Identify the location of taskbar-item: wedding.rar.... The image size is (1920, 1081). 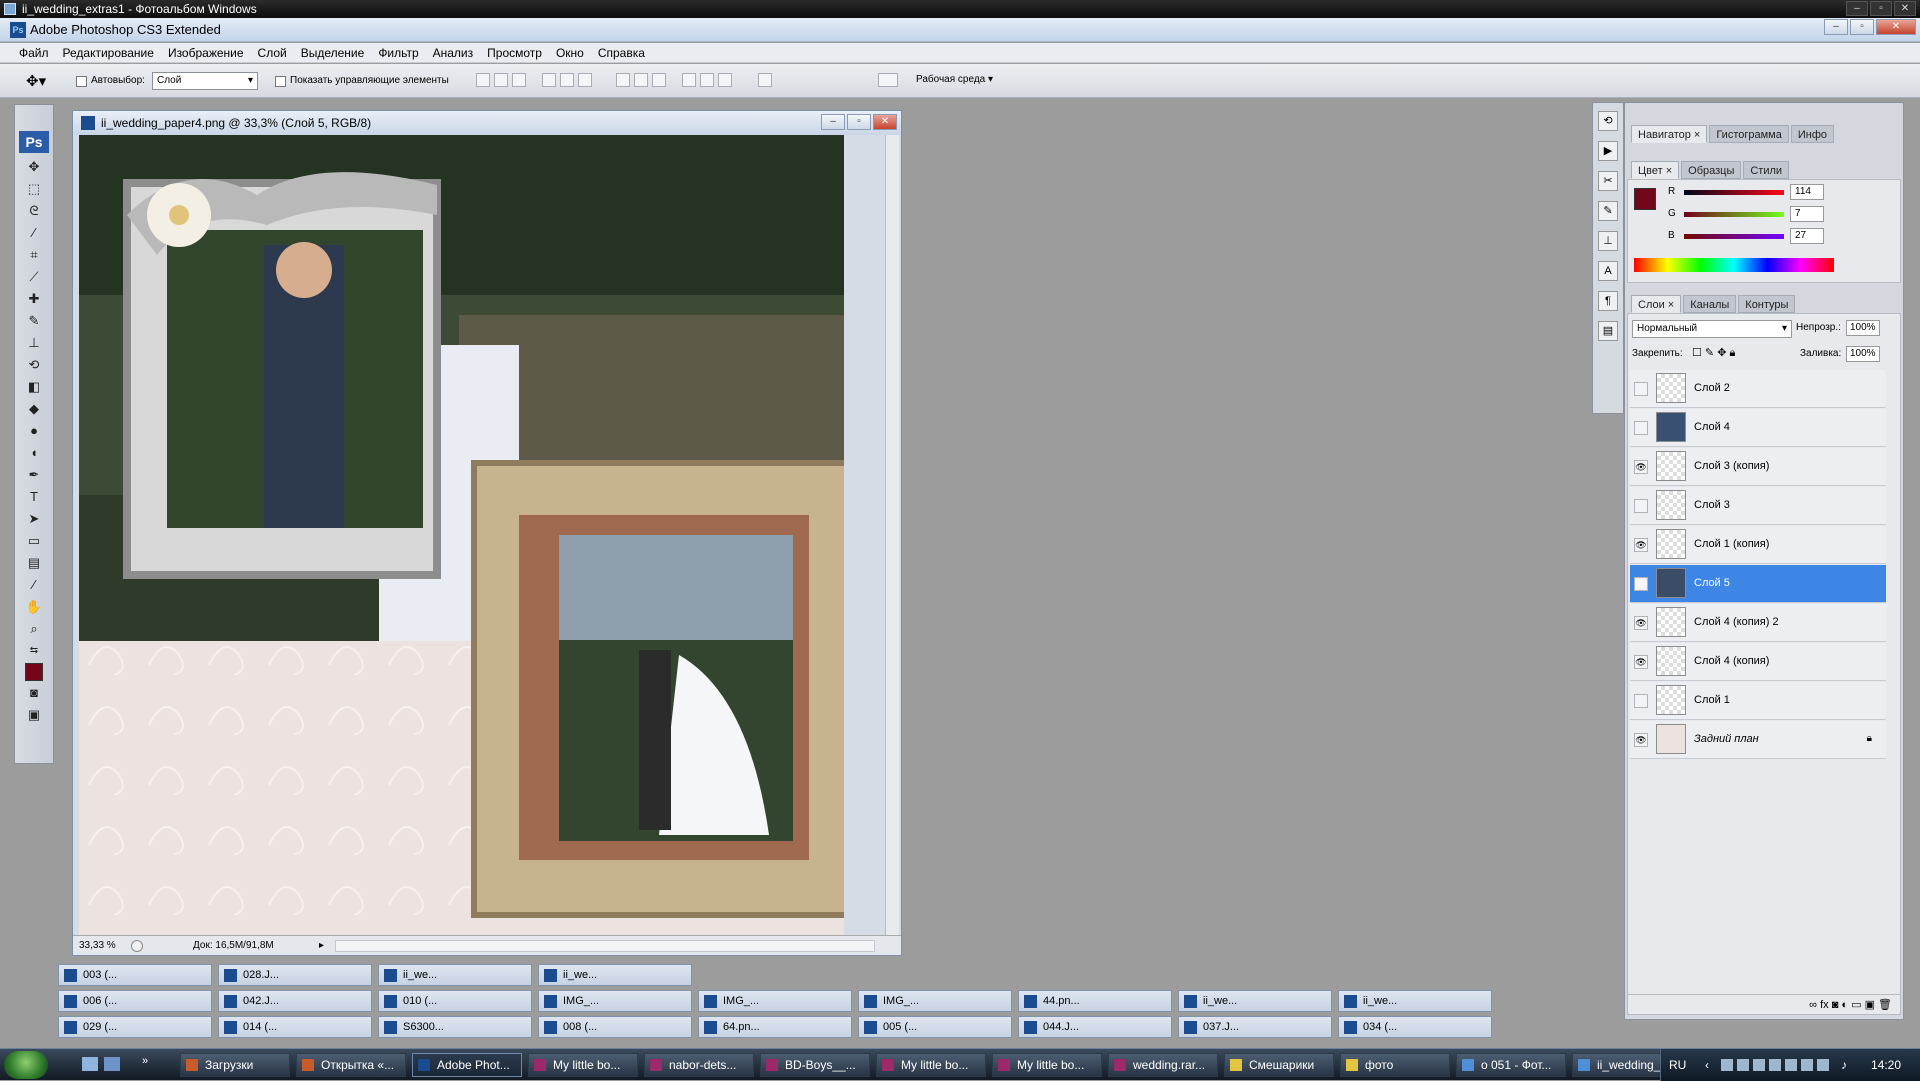
(1163, 1065).